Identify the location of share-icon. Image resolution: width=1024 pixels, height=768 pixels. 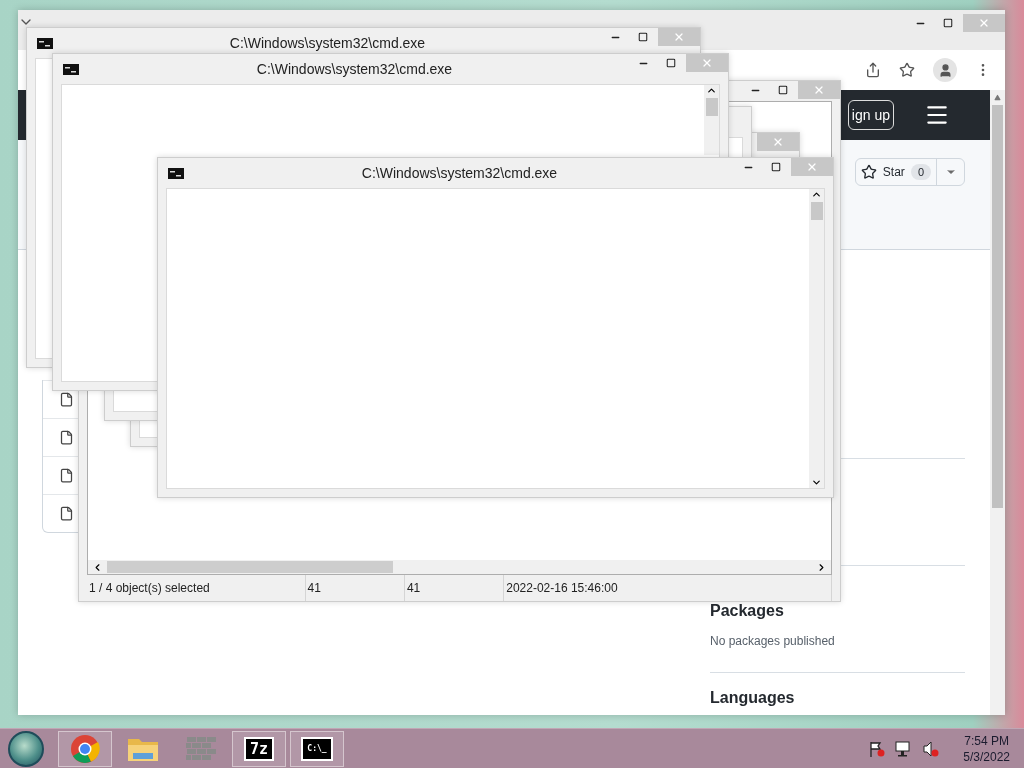
(873, 70).